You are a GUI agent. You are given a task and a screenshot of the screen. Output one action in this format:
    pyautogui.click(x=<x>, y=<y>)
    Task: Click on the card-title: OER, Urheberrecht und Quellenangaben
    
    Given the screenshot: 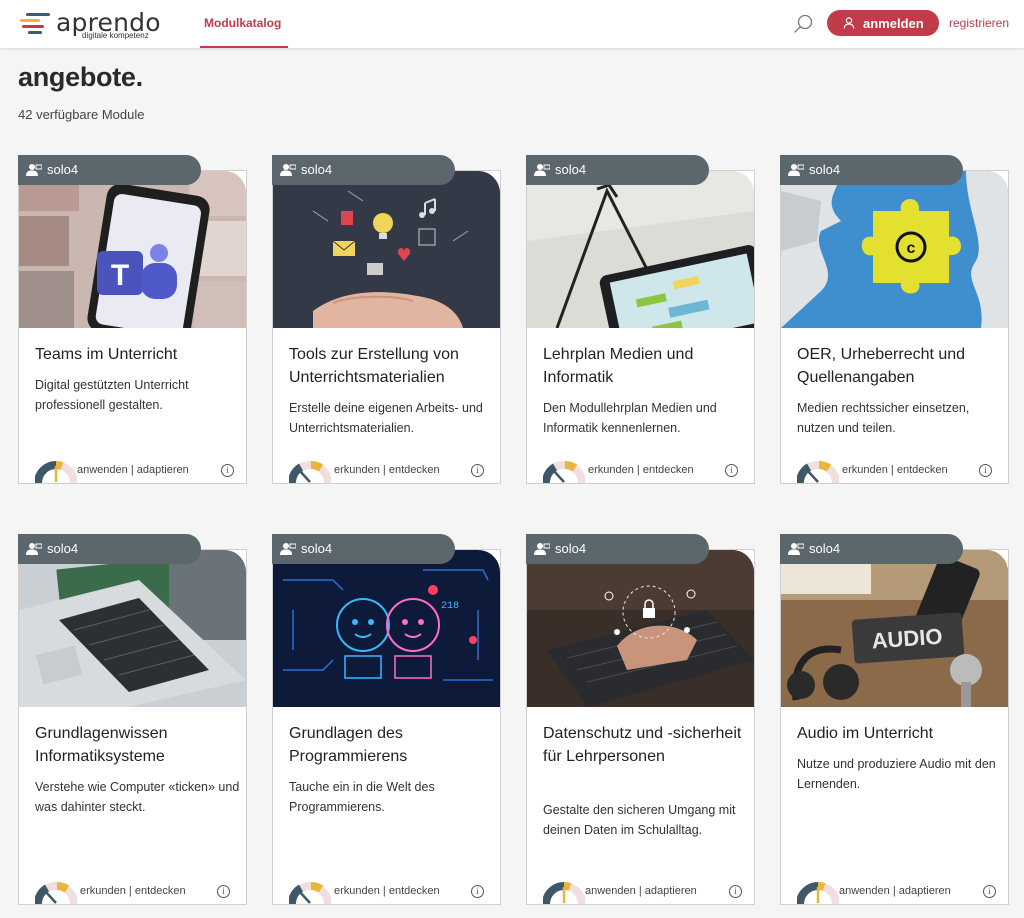 What is the action you would take?
    pyautogui.click(x=881, y=366)
    